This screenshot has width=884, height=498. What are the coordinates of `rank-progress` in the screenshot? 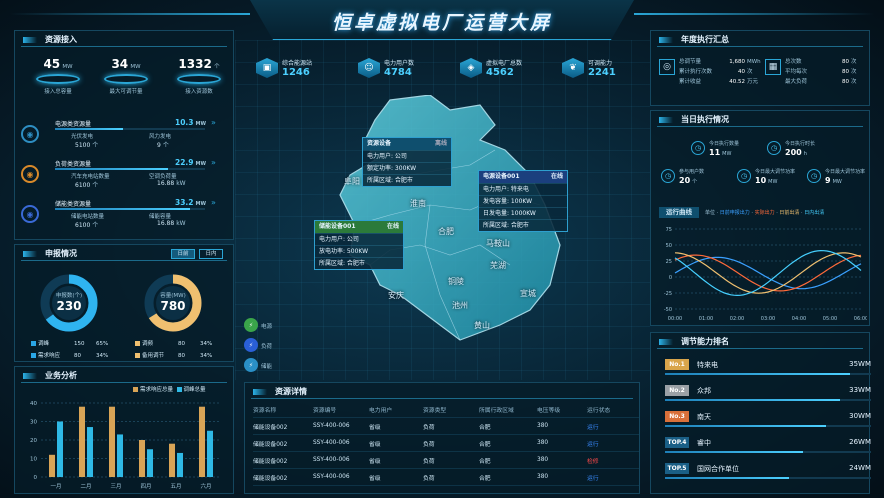 It's located at (768, 452).